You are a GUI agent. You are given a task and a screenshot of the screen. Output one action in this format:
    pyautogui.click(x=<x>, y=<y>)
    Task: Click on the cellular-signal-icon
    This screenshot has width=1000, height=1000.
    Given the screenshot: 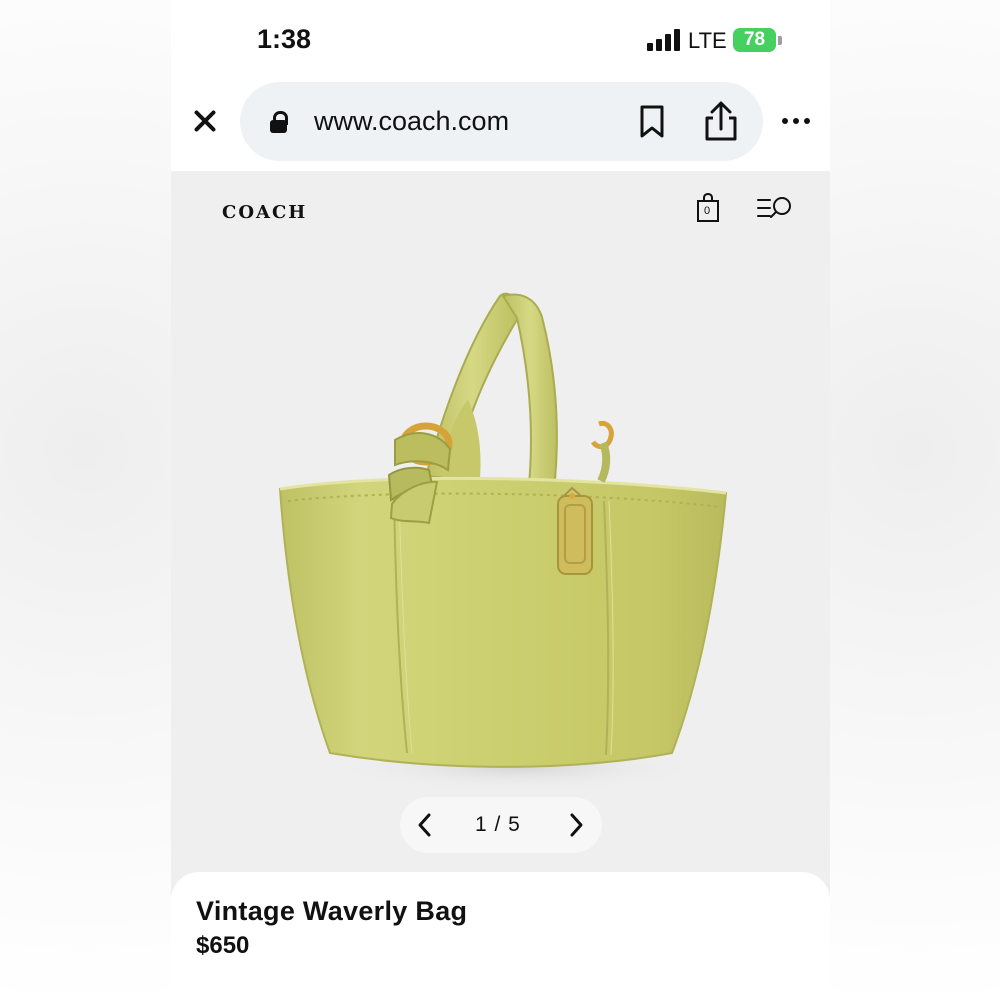 What is the action you would take?
    pyautogui.click(x=664, y=40)
    